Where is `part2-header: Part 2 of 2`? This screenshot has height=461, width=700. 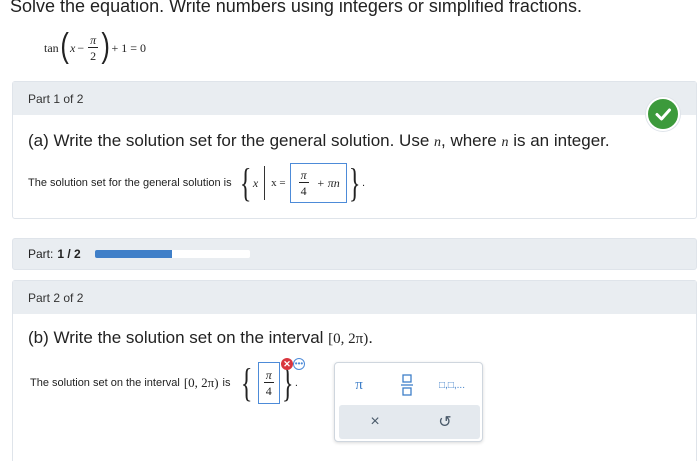
part2-header: Part 2 of 2 is located at coordinates (354, 297).